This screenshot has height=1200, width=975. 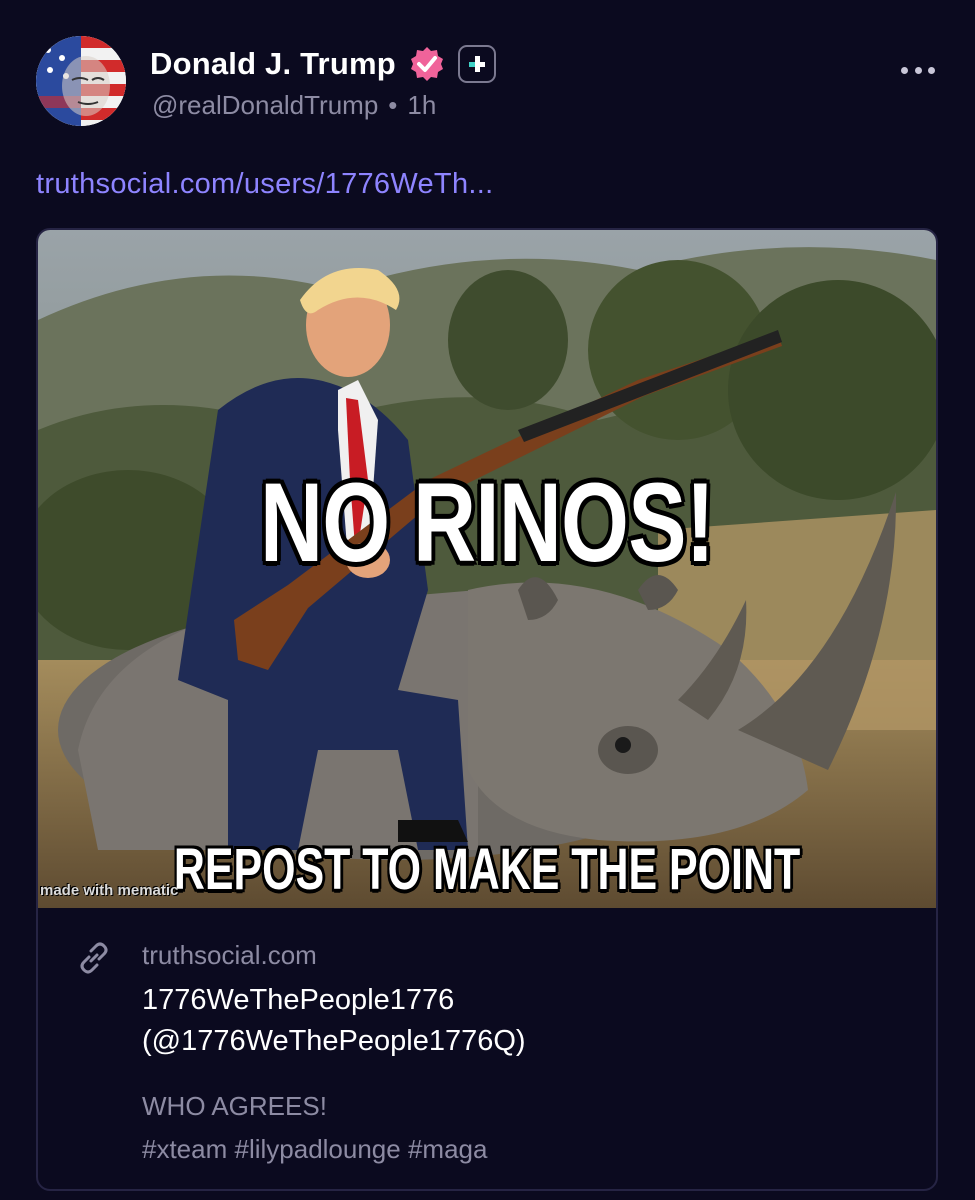 I want to click on preview-hashtags: #xteam #lilypadlounge #maga, so click(x=315, y=1149).